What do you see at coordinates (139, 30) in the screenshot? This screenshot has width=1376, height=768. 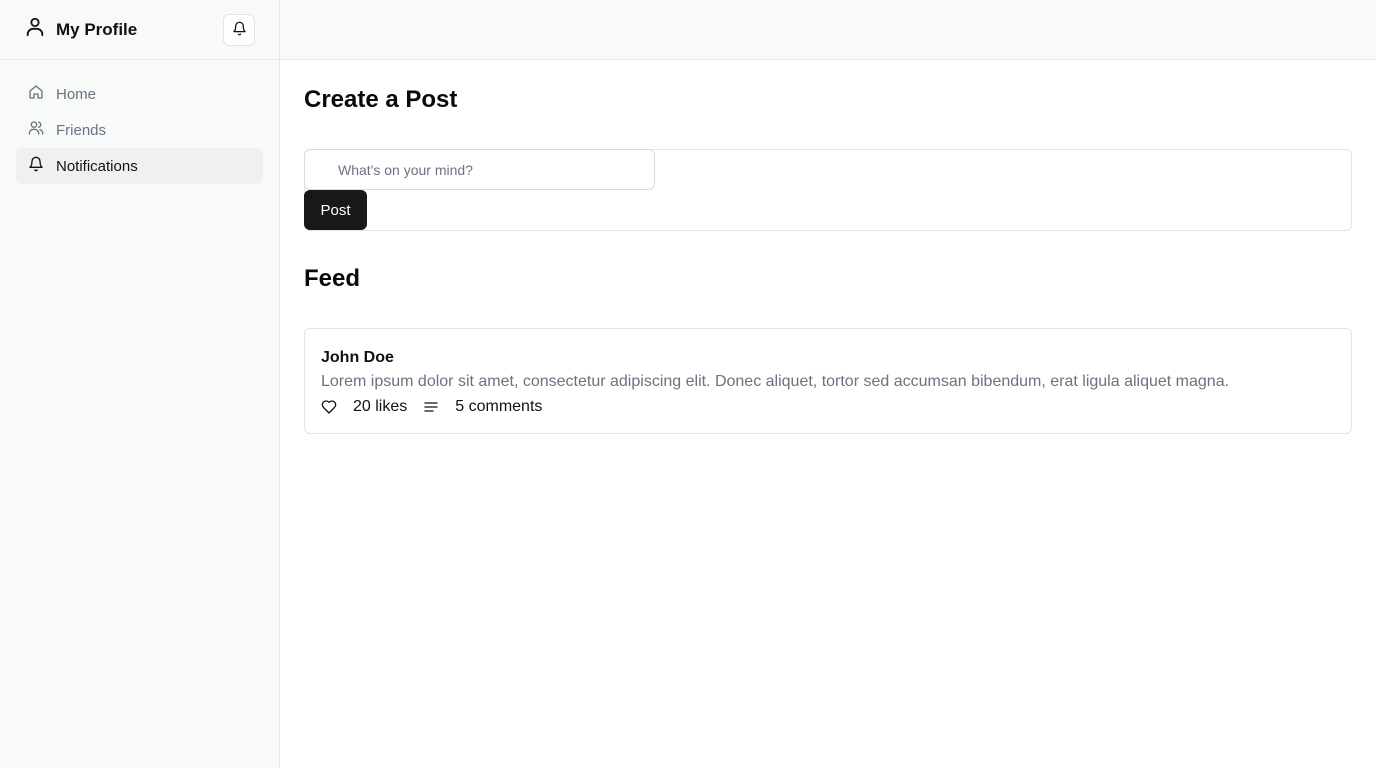 I see `sidebar-header: My Profile` at bounding box center [139, 30].